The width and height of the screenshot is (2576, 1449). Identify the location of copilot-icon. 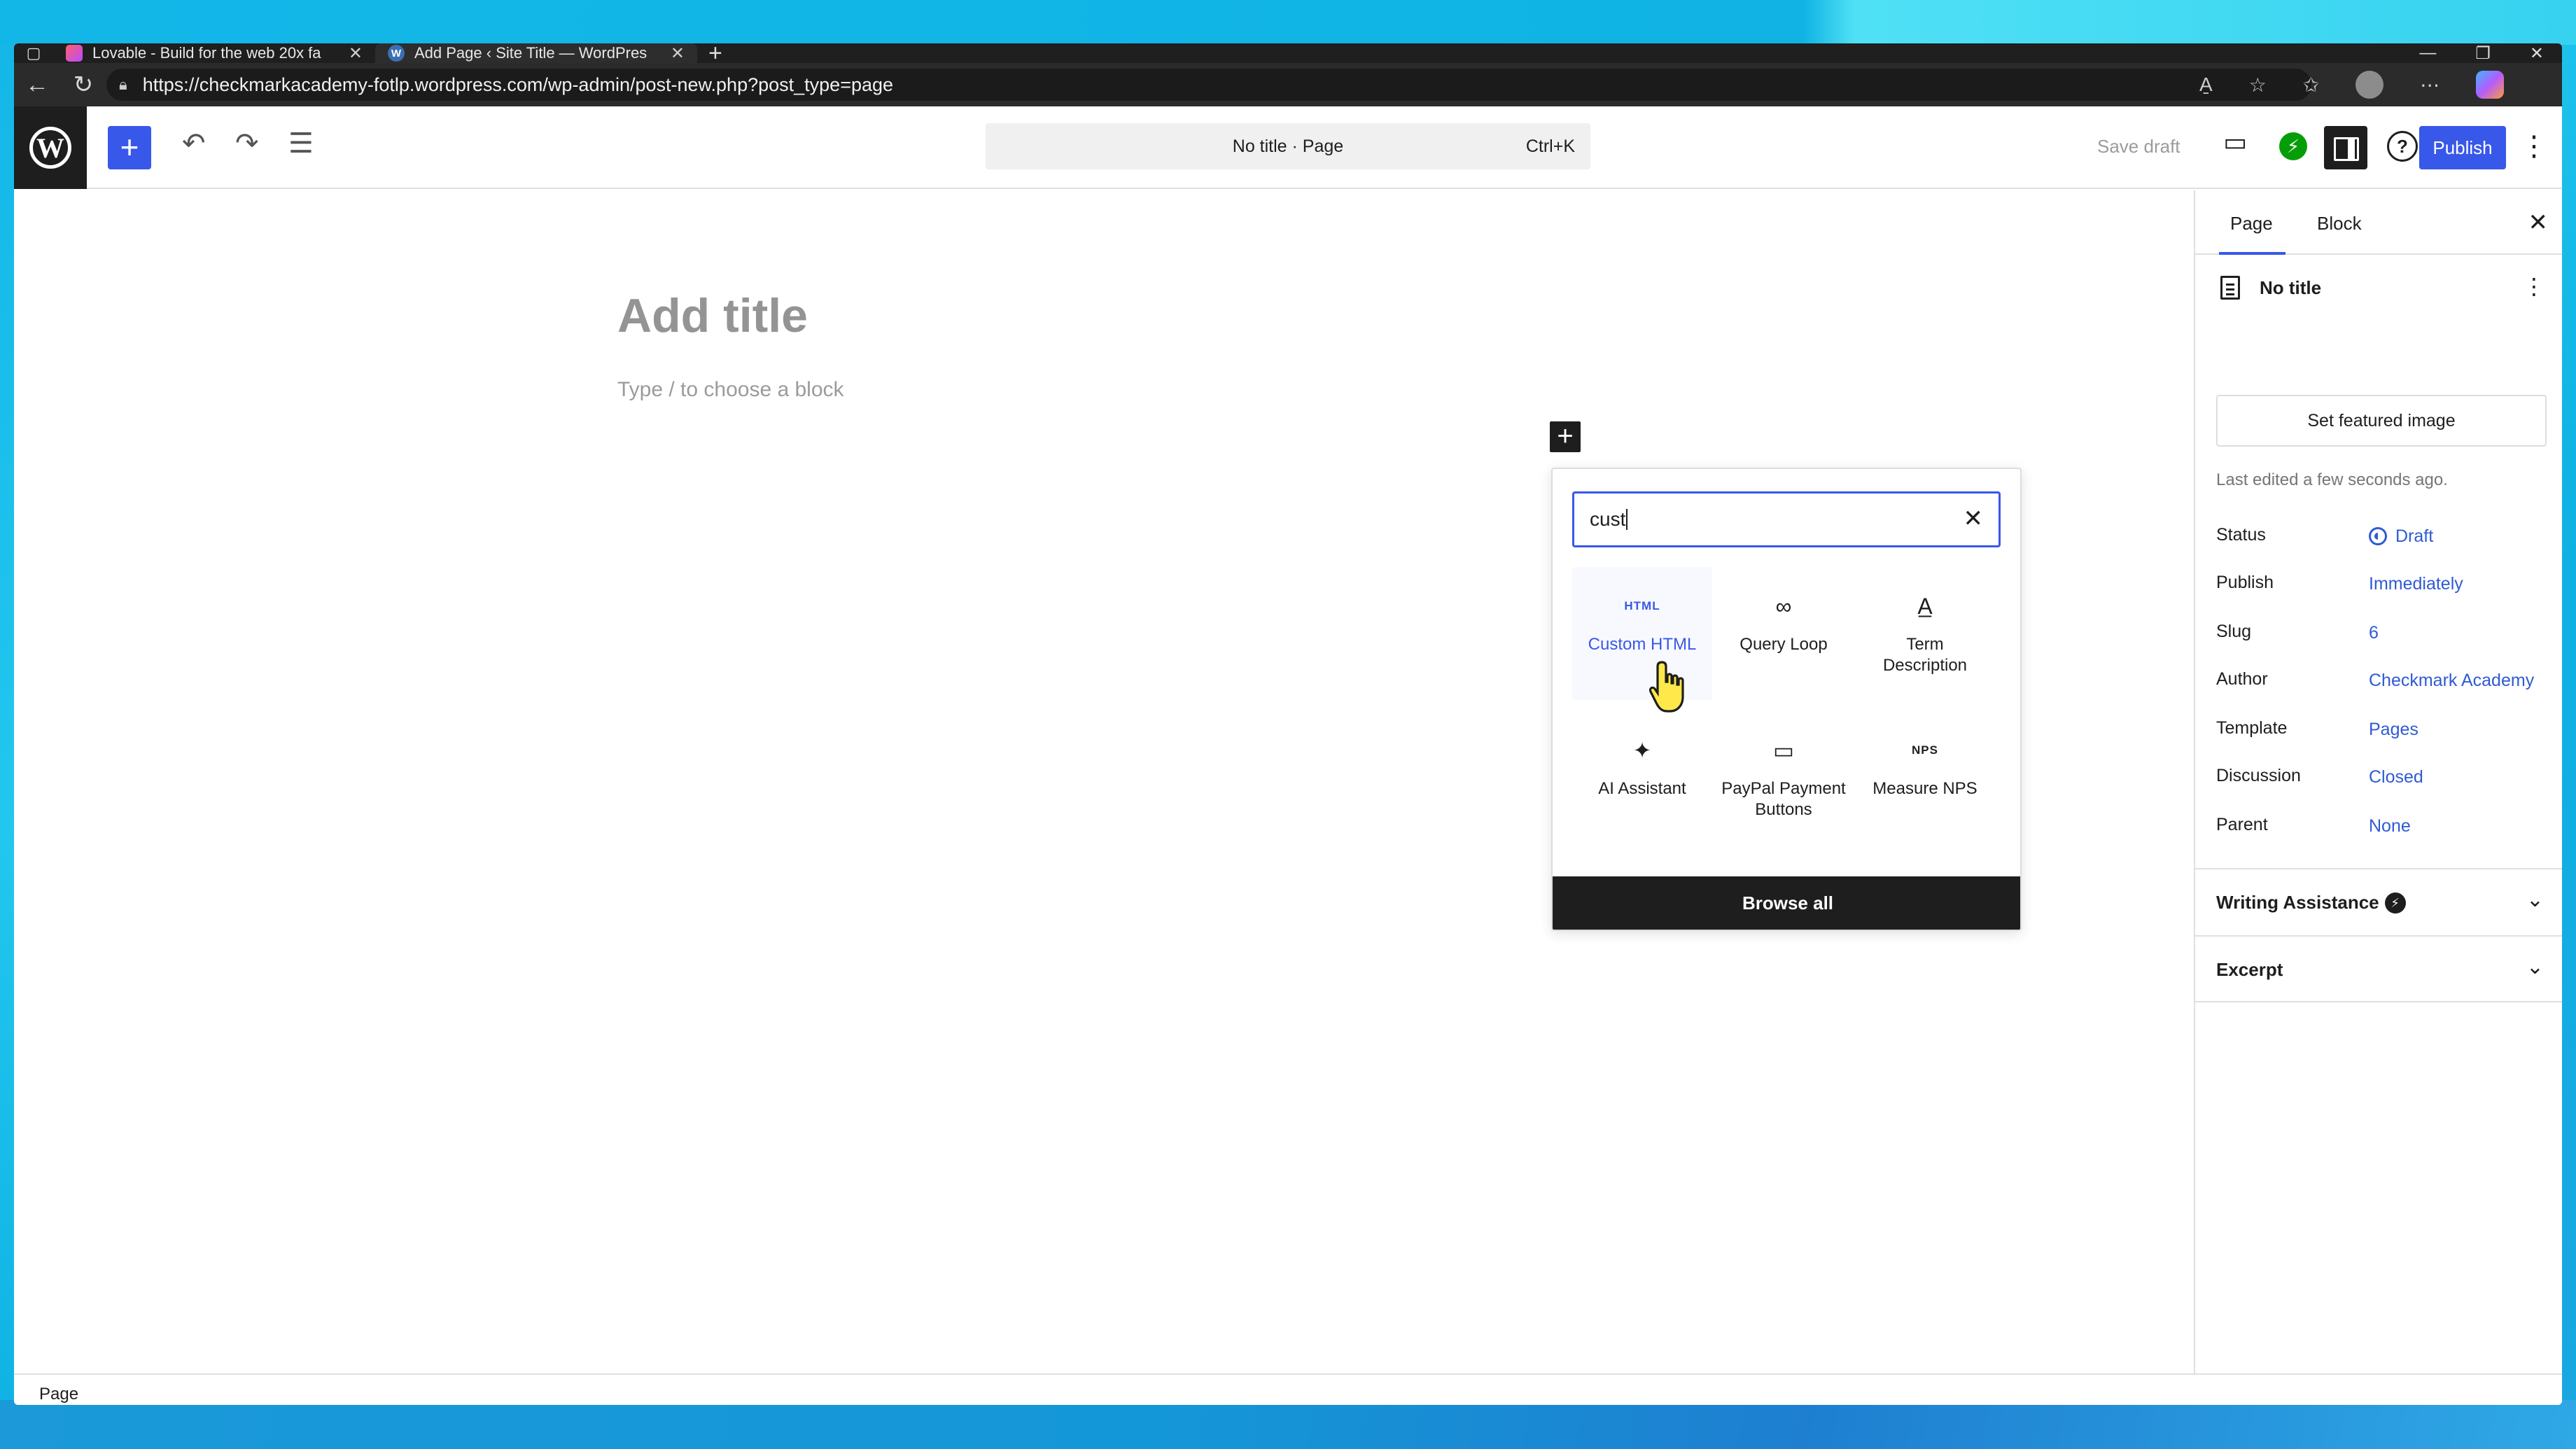
(2490, 85).